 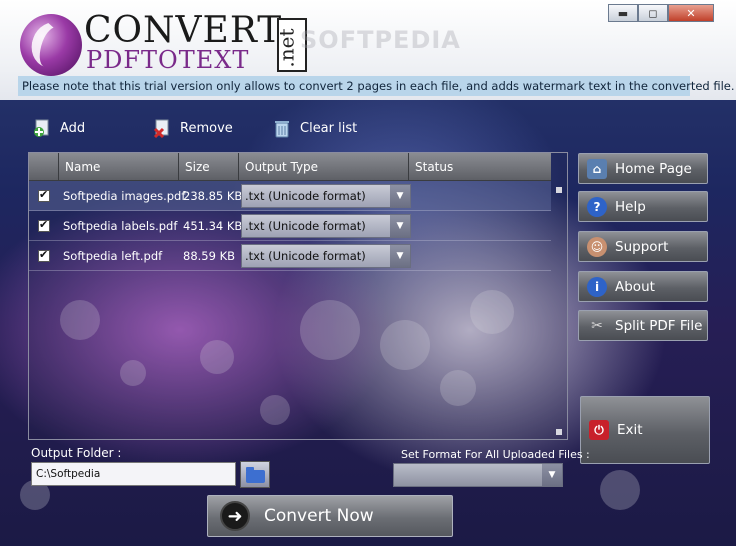 I want to click on column-size: Size, so click(x=209, y=166).